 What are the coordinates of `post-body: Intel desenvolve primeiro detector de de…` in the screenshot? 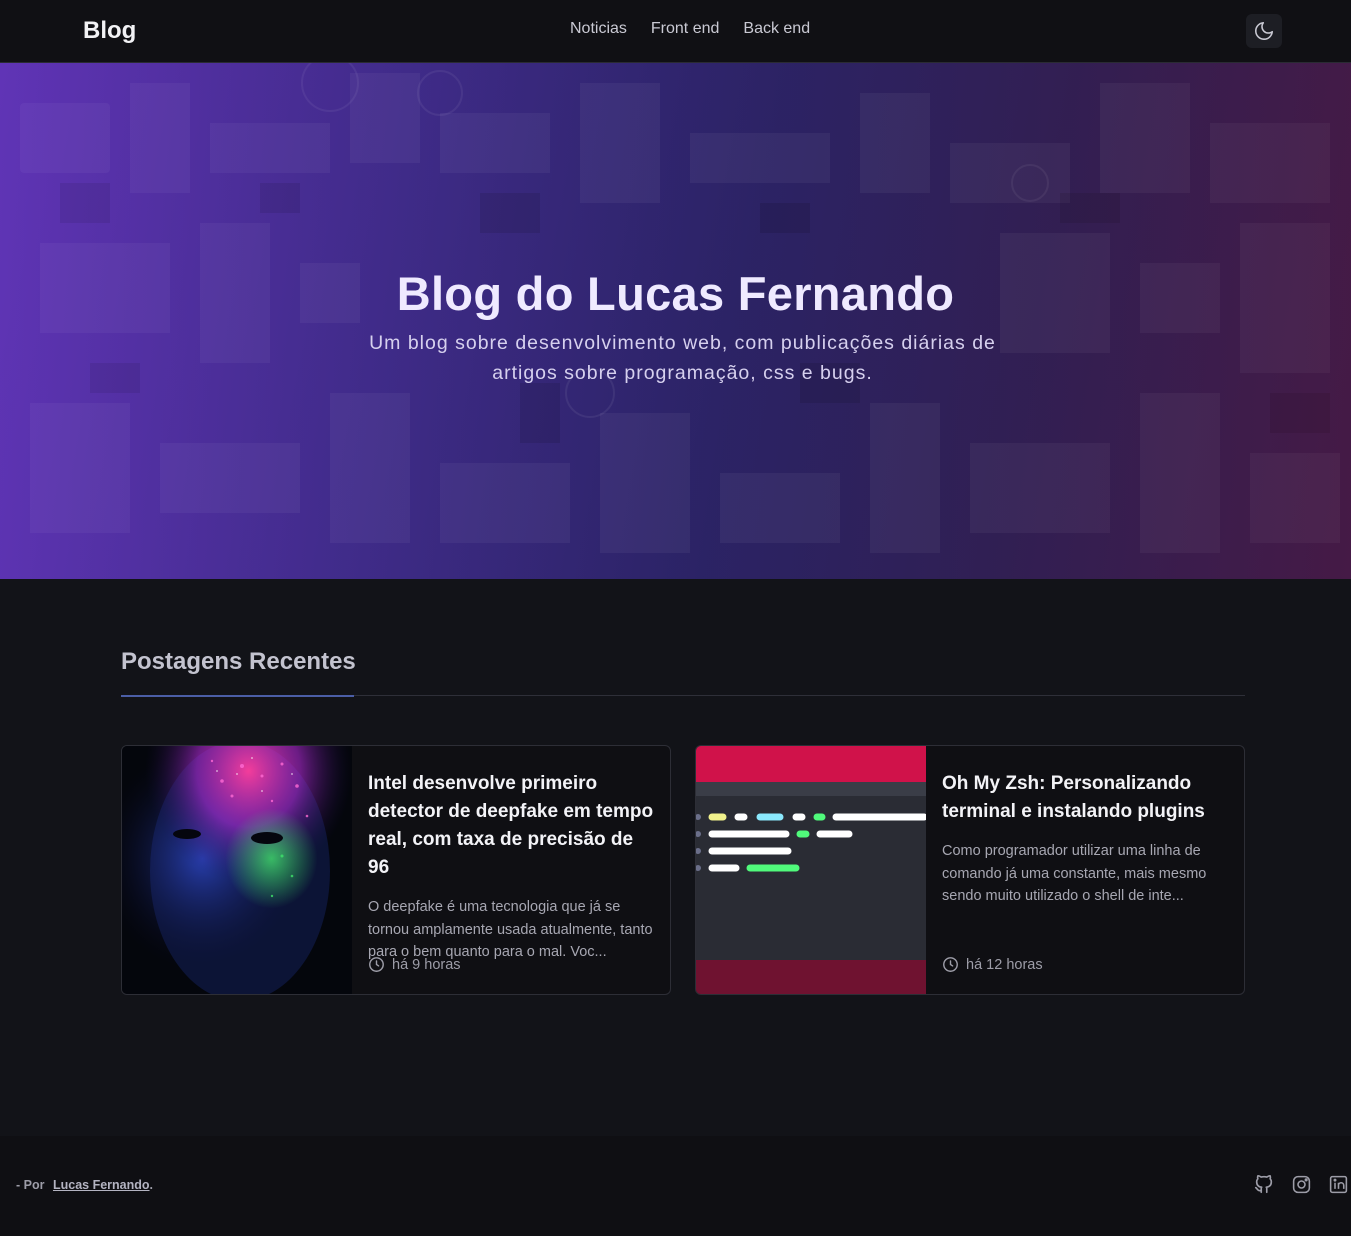 It's located at (512, 867).